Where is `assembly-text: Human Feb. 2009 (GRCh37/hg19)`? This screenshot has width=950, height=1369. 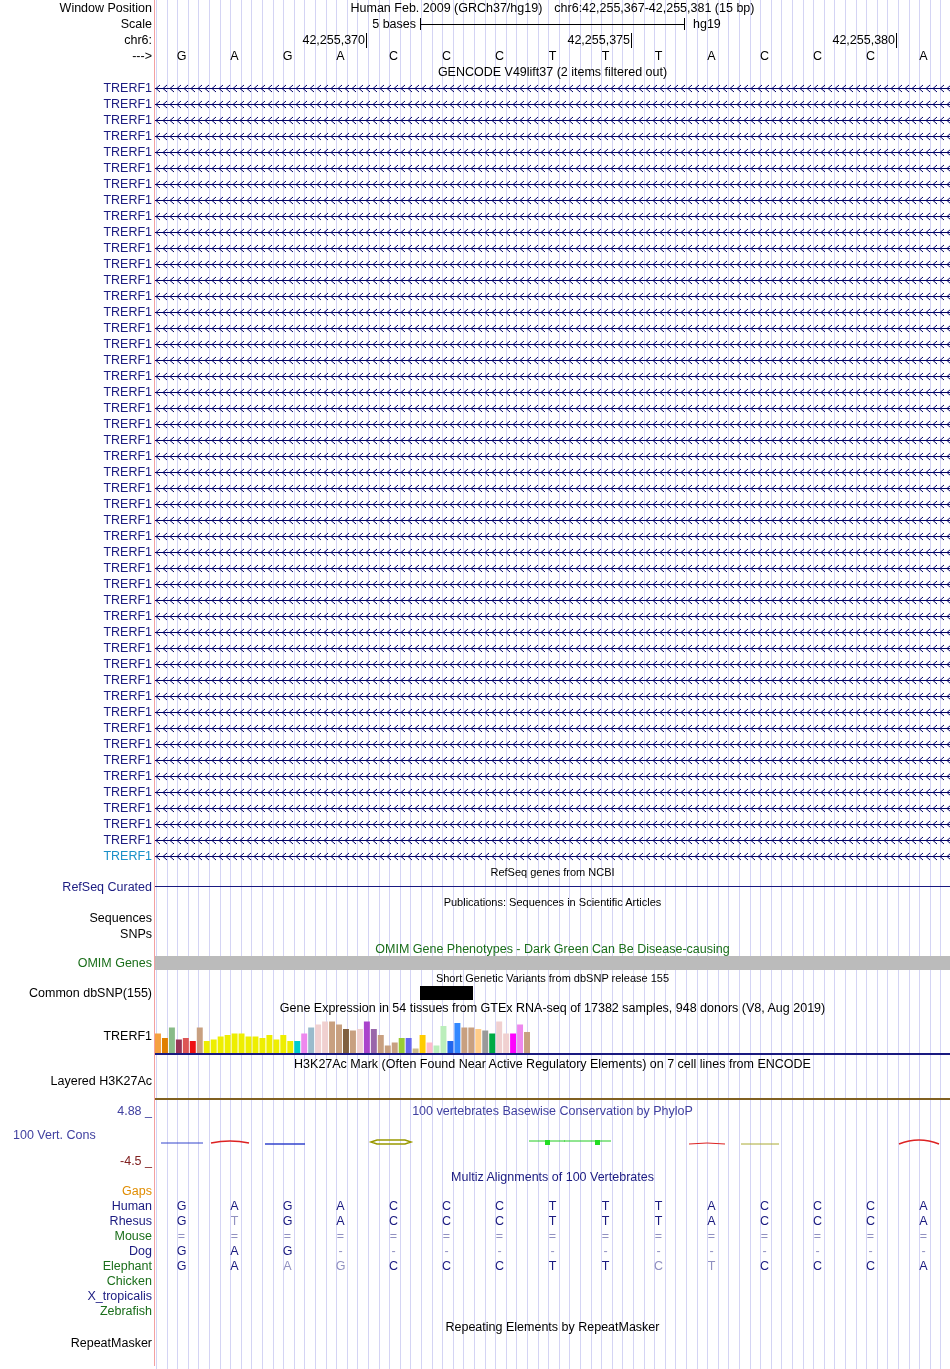 assembly-text: Human Feb. 2009 (GRCh37/hg19) is located at coordinates (446, 8).